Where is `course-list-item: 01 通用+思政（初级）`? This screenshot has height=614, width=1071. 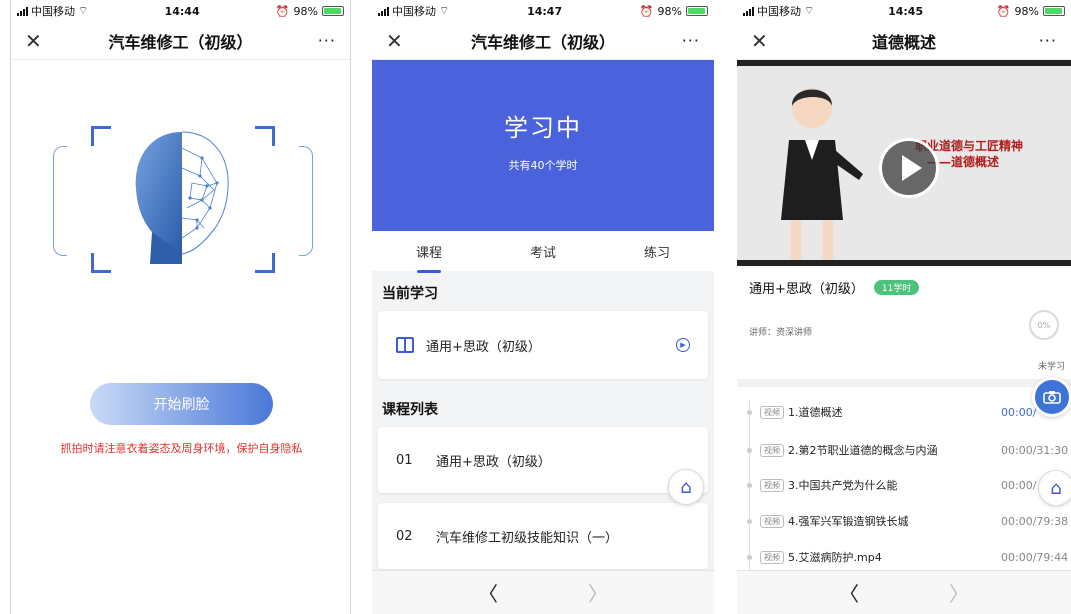
course-list-item: 01 通用+思政（初级） is located at coordinates (543, 460).